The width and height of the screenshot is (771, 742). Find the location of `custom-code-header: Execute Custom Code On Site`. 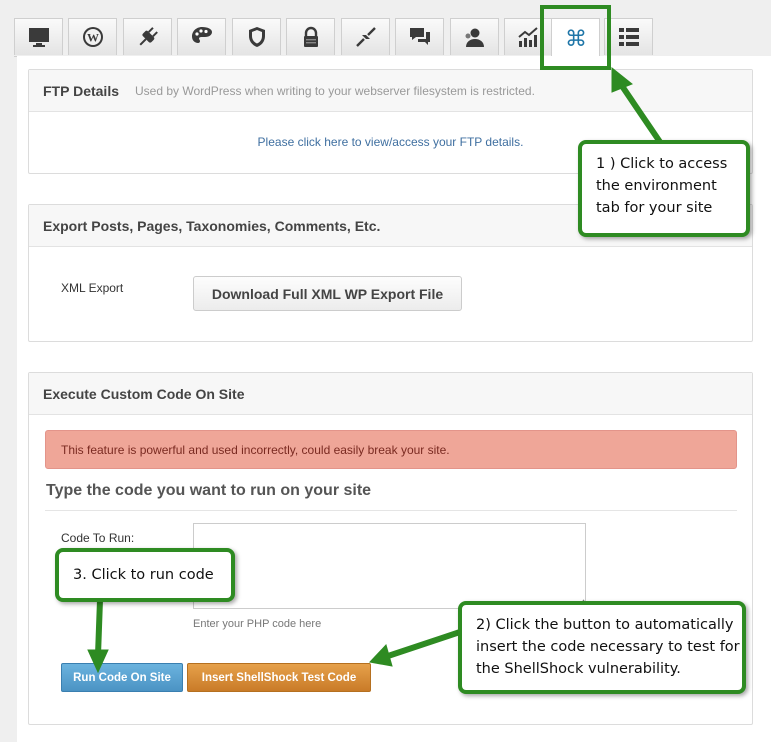

custom-code-header: Execute Custom Code On Site is located at coordinates (390, 394).